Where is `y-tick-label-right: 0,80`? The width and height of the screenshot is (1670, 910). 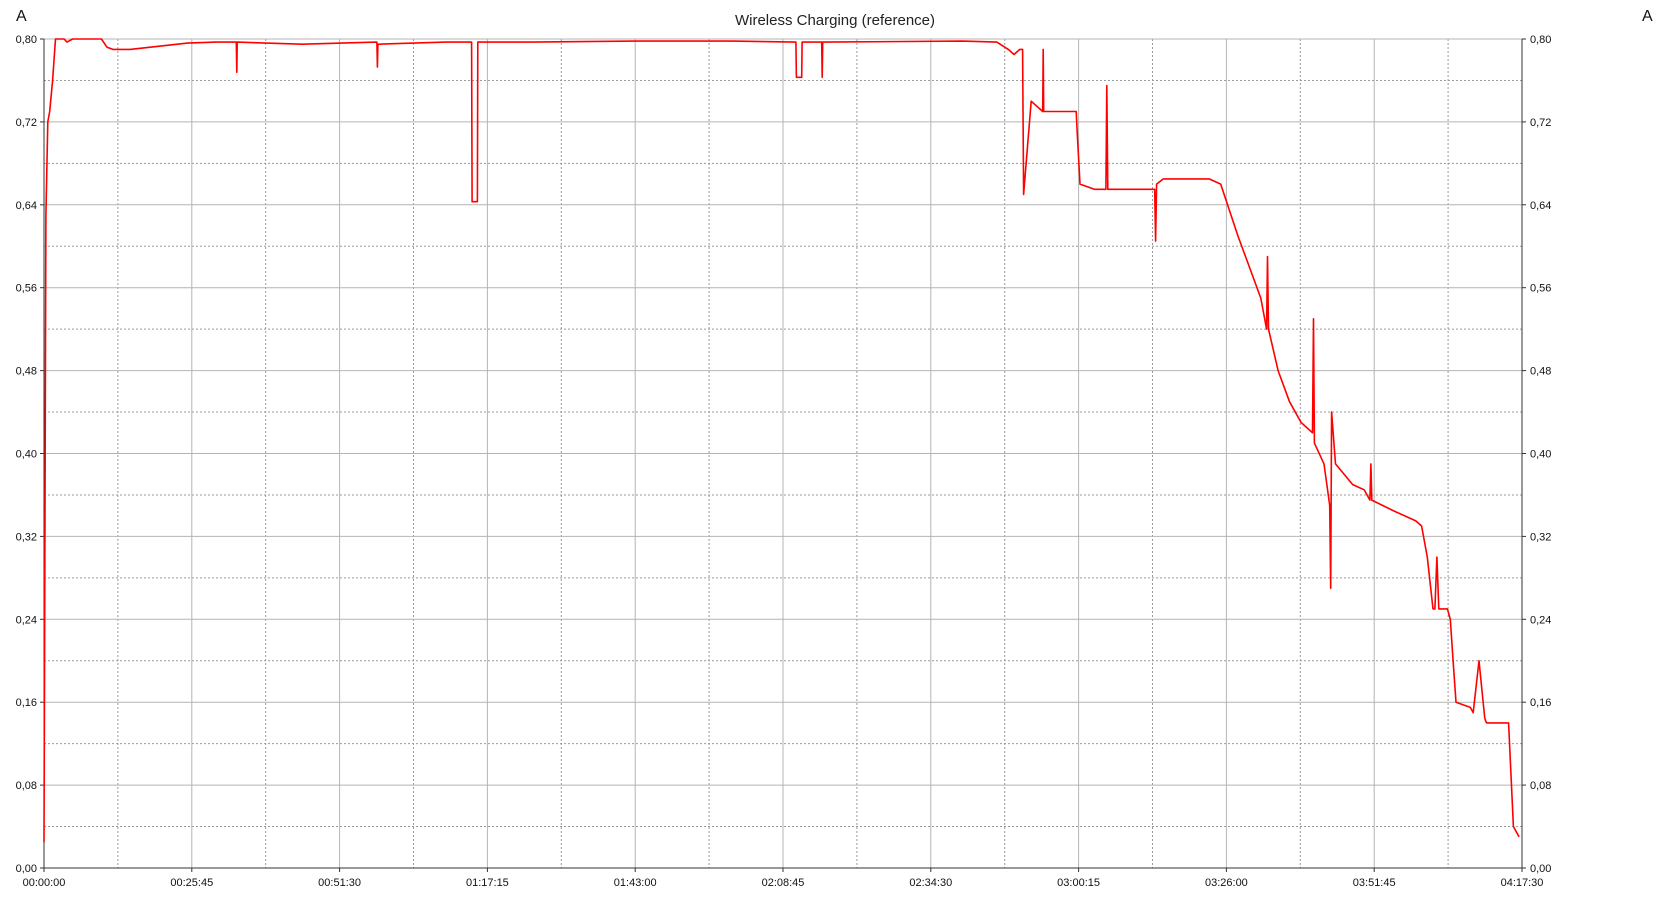 y-tick-label-right: 0,80 is located at coordinates (1540, 40).